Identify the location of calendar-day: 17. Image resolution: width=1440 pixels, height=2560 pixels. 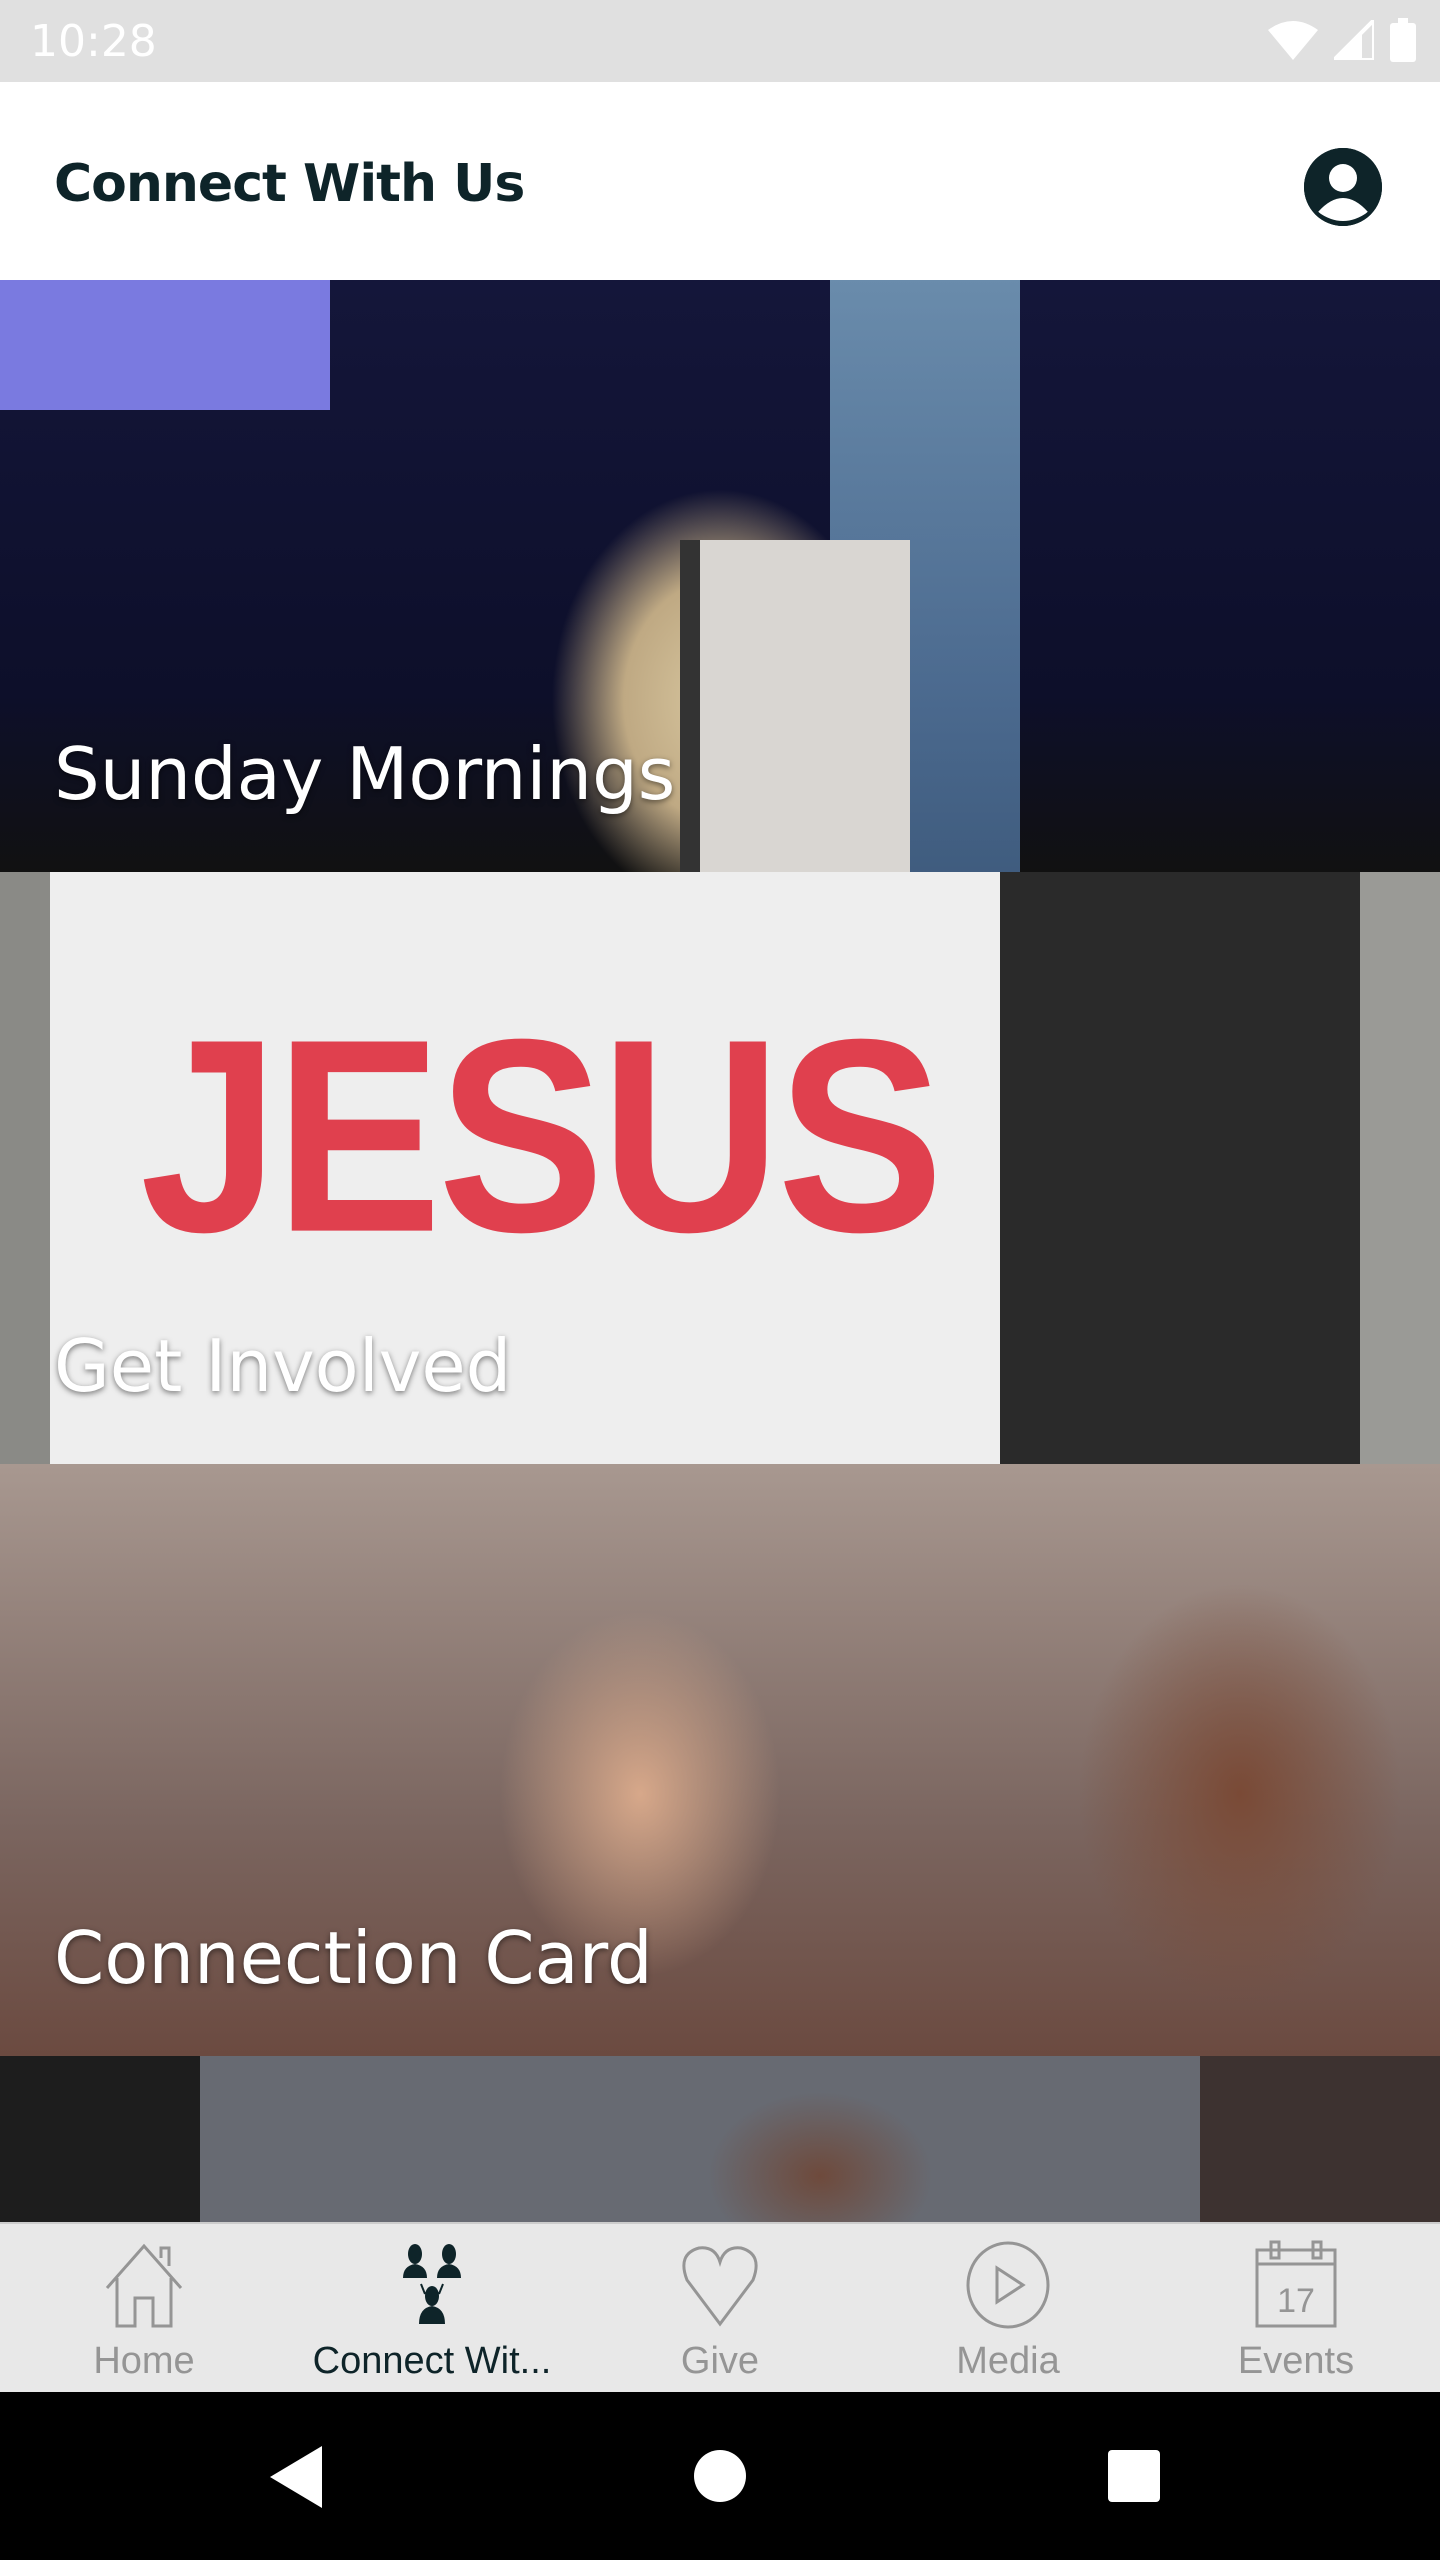
(1296, 2301).